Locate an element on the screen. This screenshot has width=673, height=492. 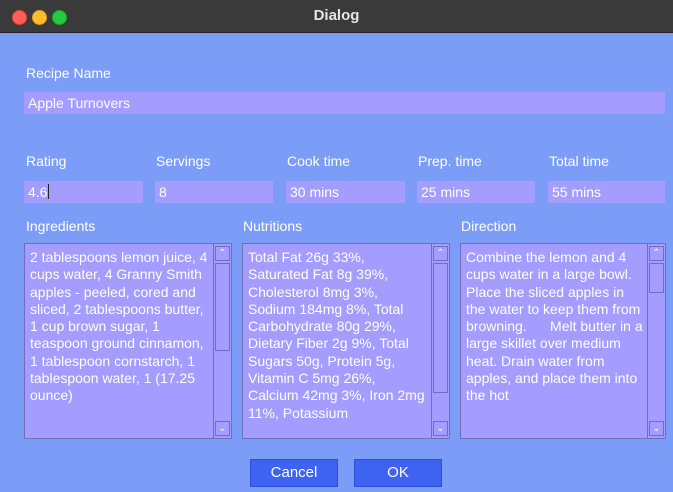
text-cursor is located at coordinates (49, 191).